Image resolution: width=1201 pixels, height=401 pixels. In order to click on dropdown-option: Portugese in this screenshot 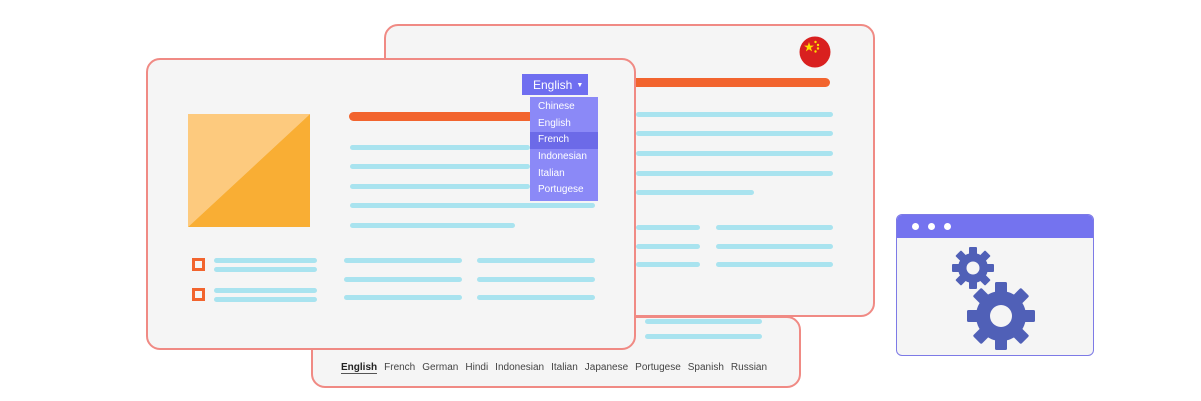, I will do `click(564, 190)`.